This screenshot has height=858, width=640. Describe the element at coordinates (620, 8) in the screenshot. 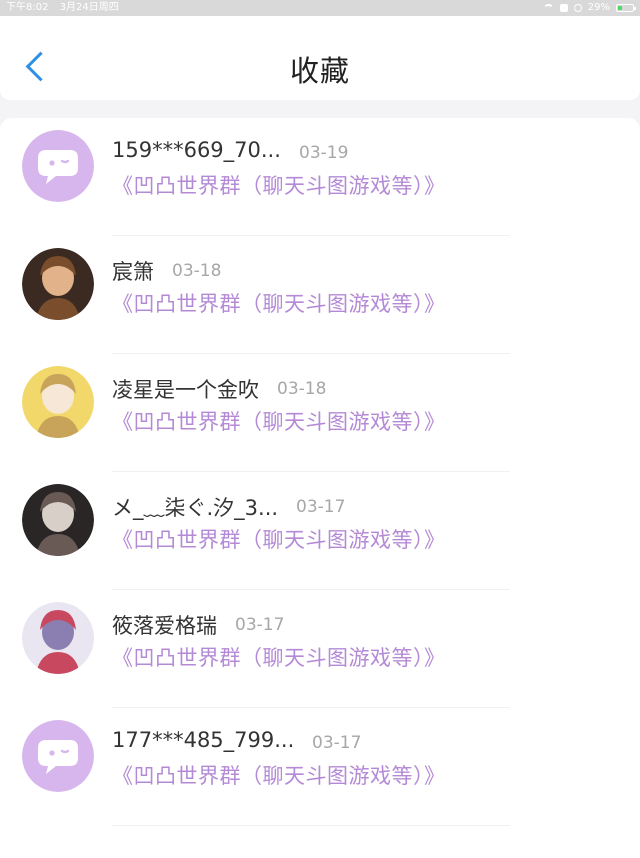

I see `battery-level` at that location.